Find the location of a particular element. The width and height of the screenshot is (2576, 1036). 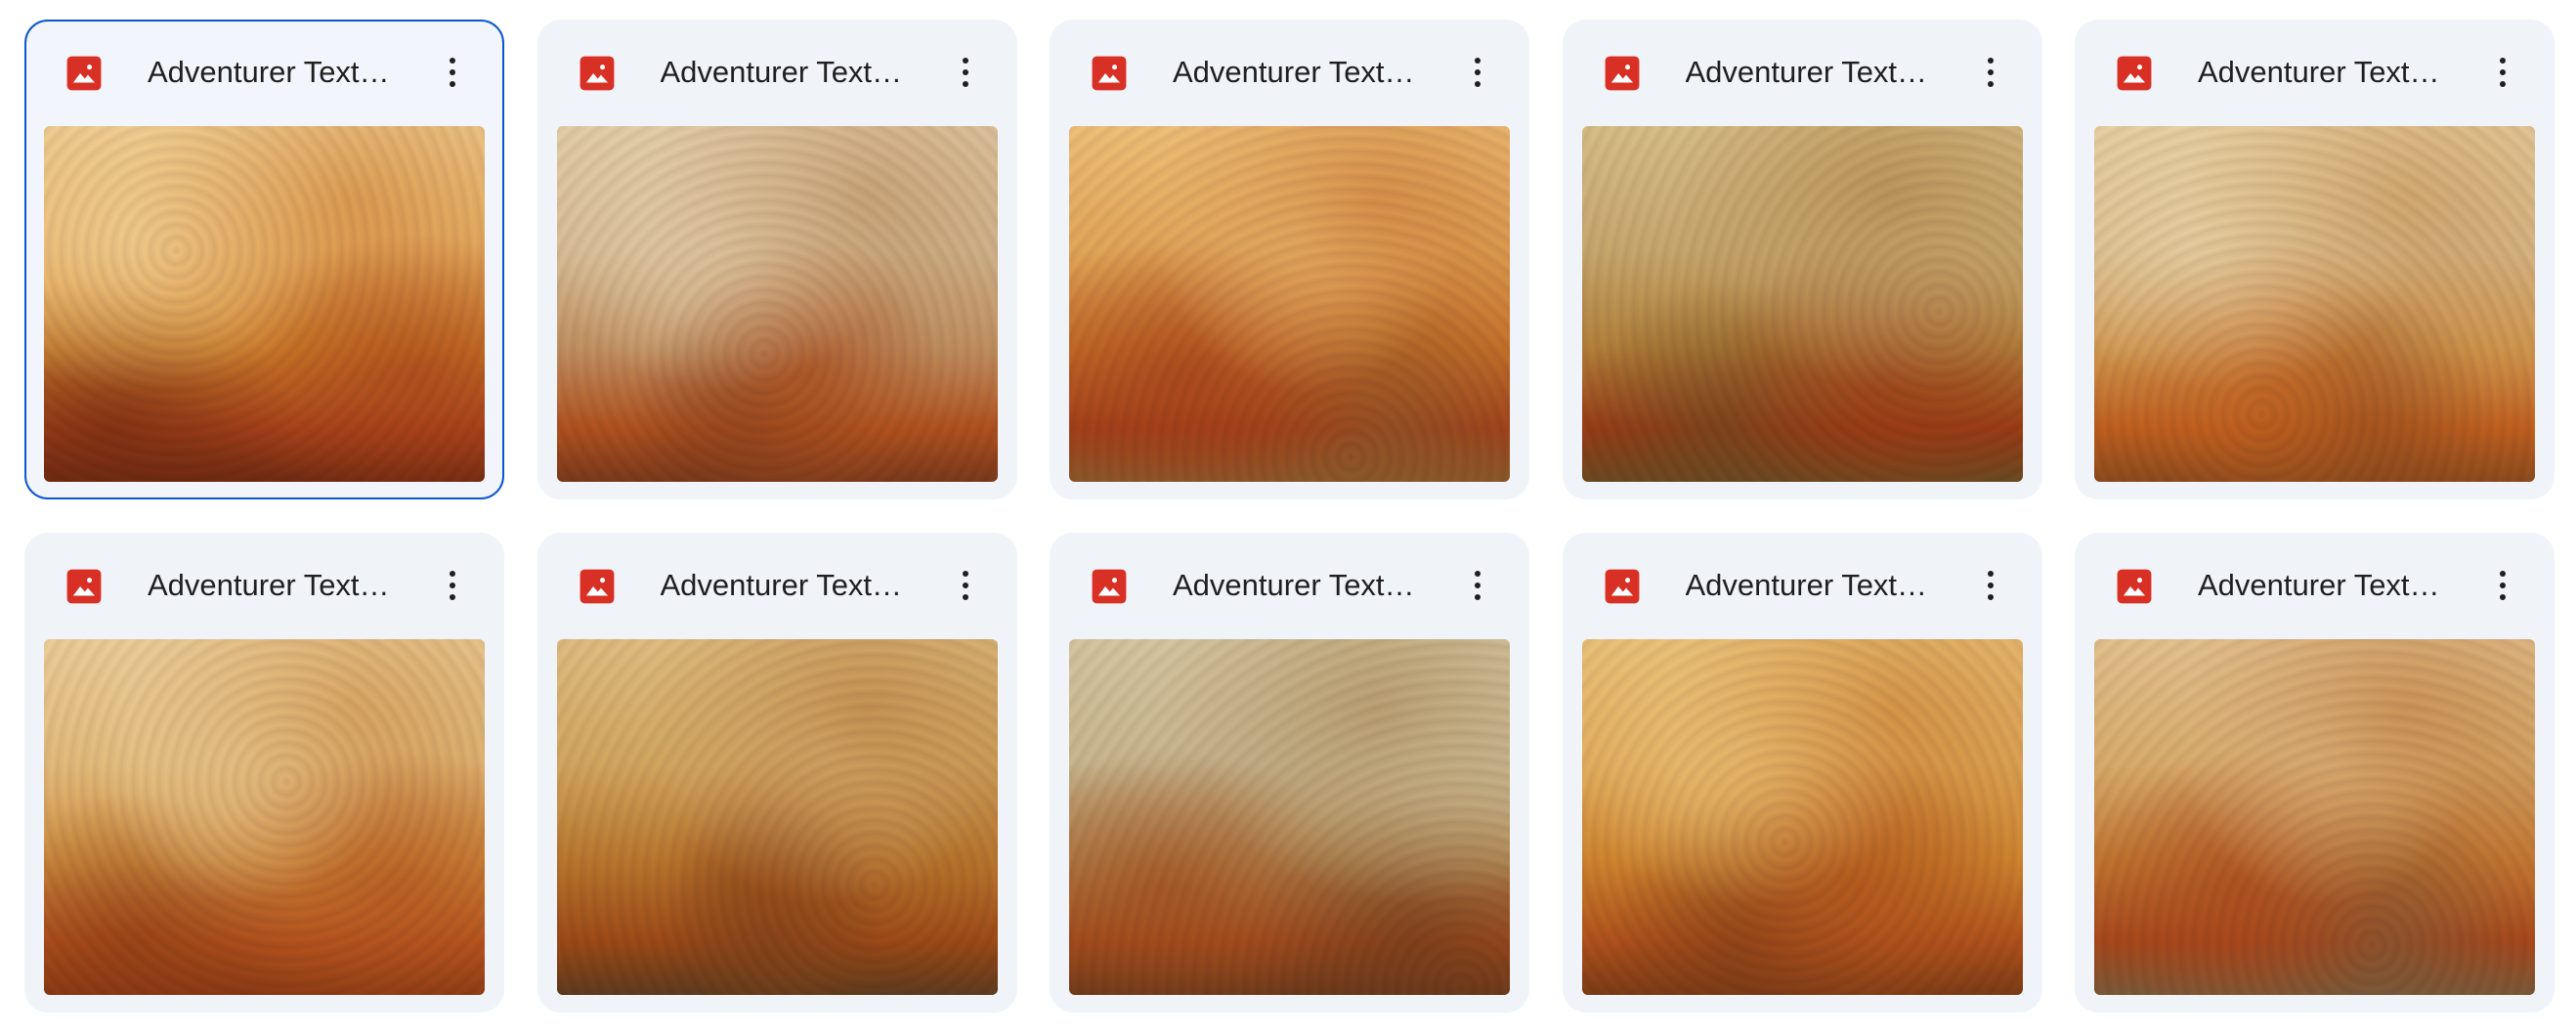

file-card: Adventurer Texture 2 is located at coordinates (777, 259).